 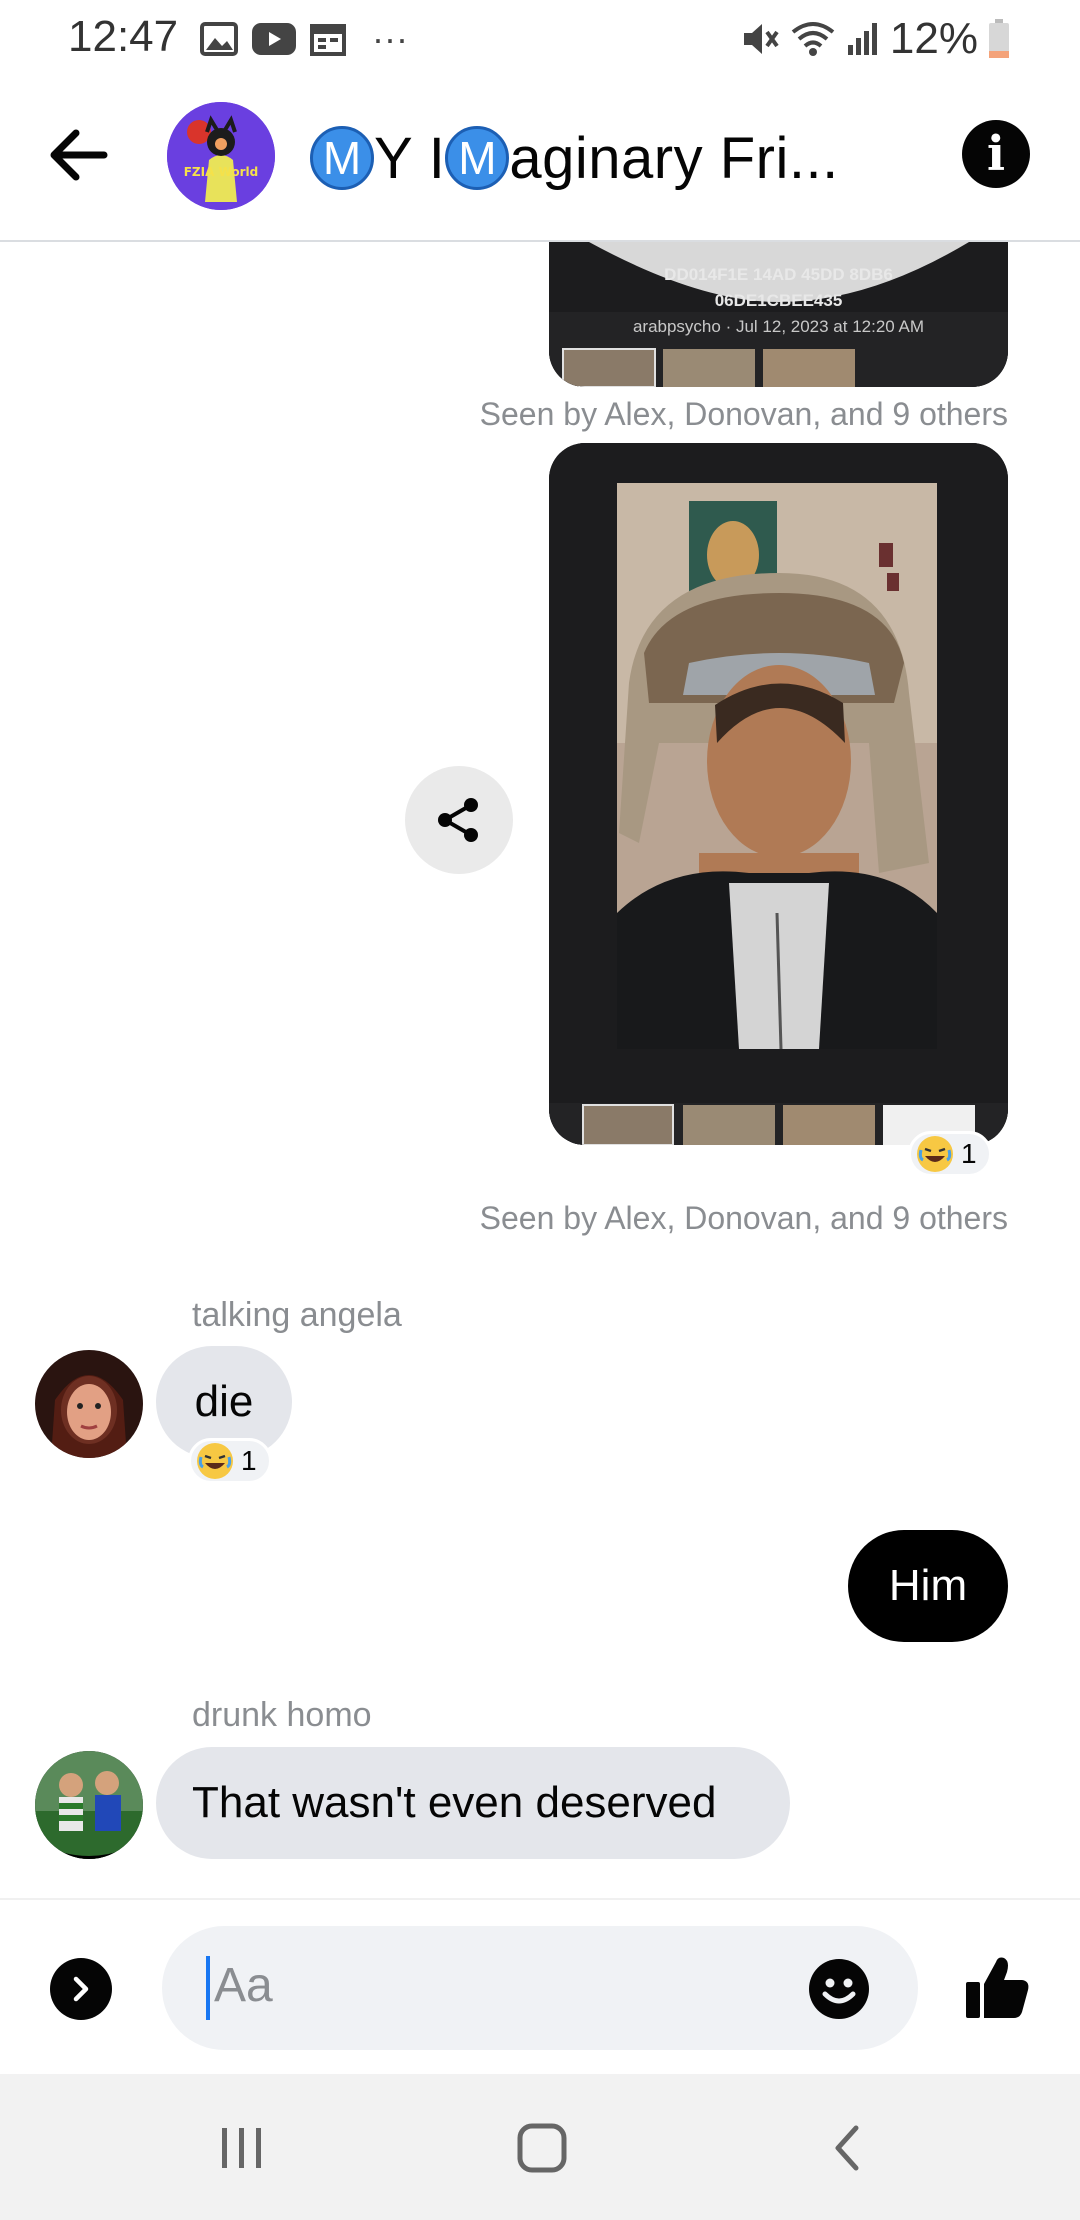 I want to click on thumbs-up-icon, so click(x=997, y=1987).